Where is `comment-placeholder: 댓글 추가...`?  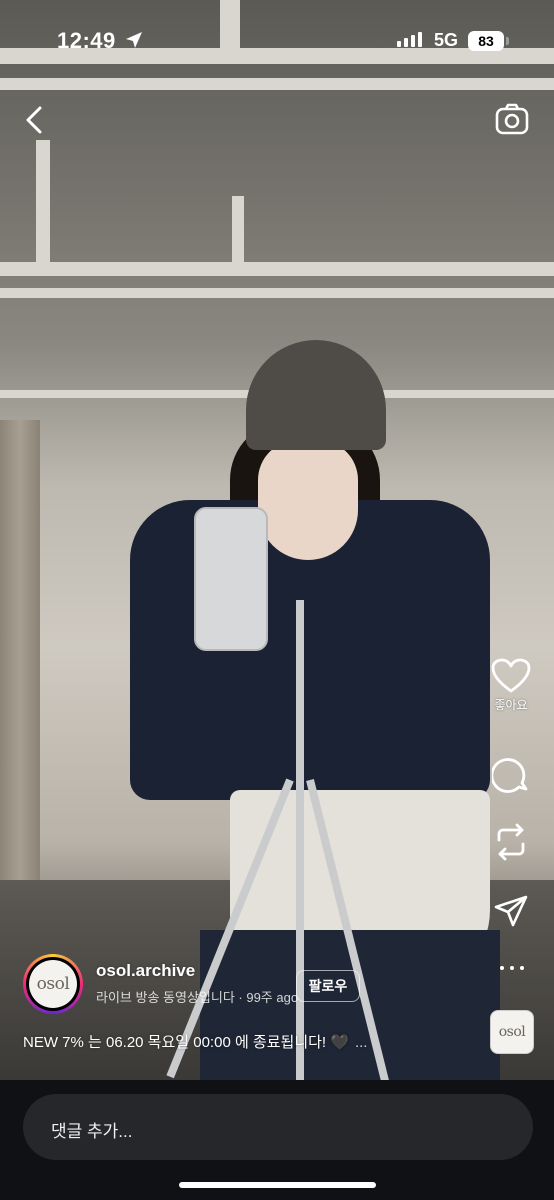 comment-placeholder: 댓글 추가... is located at coordinates (92, 1131).